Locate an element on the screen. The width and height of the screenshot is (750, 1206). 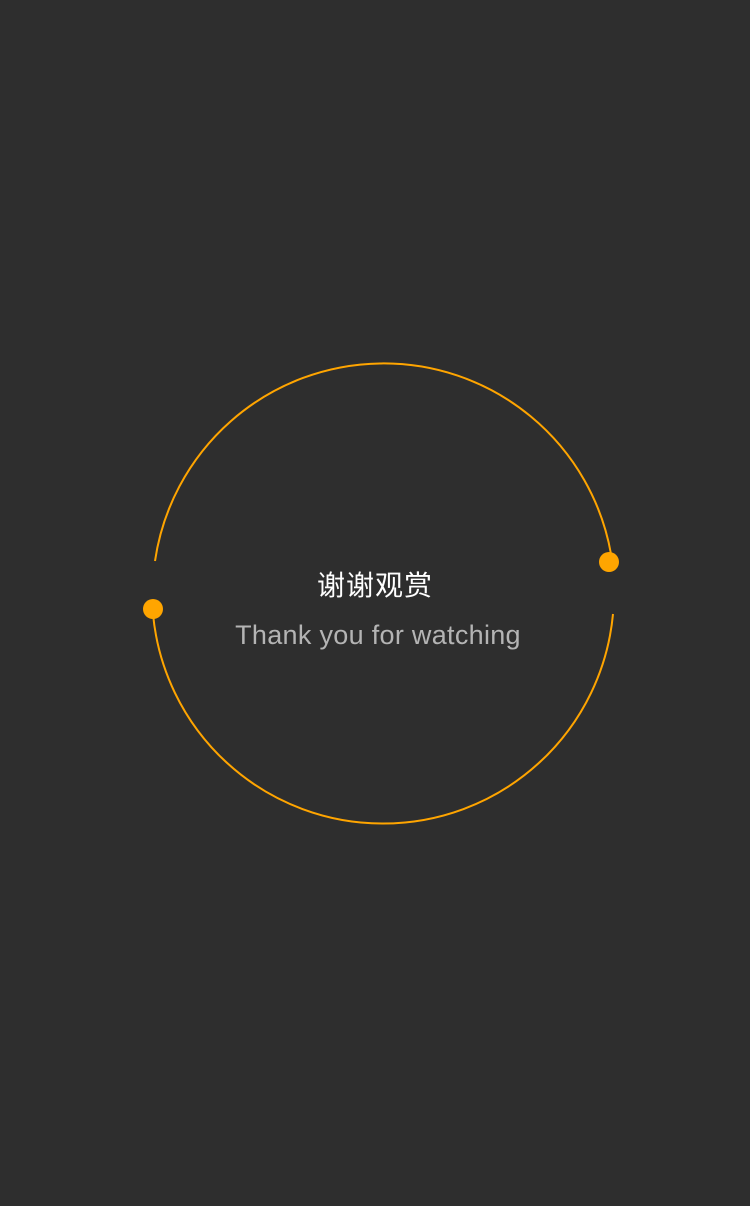
title-chinese: 谢谢观赏 is located at coordinates (374, 585).